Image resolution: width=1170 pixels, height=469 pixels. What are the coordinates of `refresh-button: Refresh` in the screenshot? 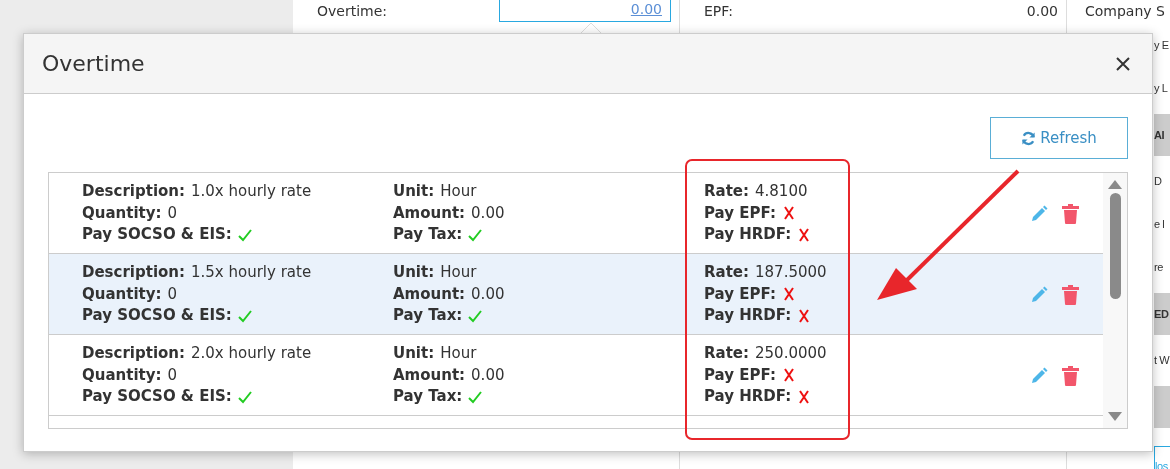 It's located at (1059, 138).